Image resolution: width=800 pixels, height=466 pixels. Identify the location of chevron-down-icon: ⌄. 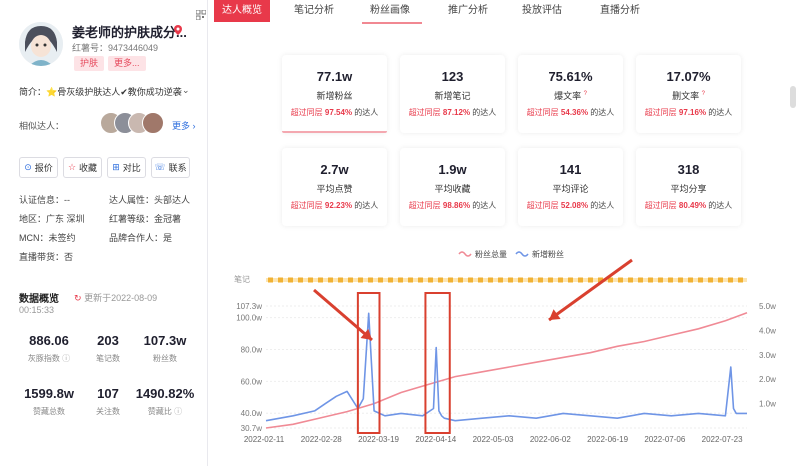
(186, 90).